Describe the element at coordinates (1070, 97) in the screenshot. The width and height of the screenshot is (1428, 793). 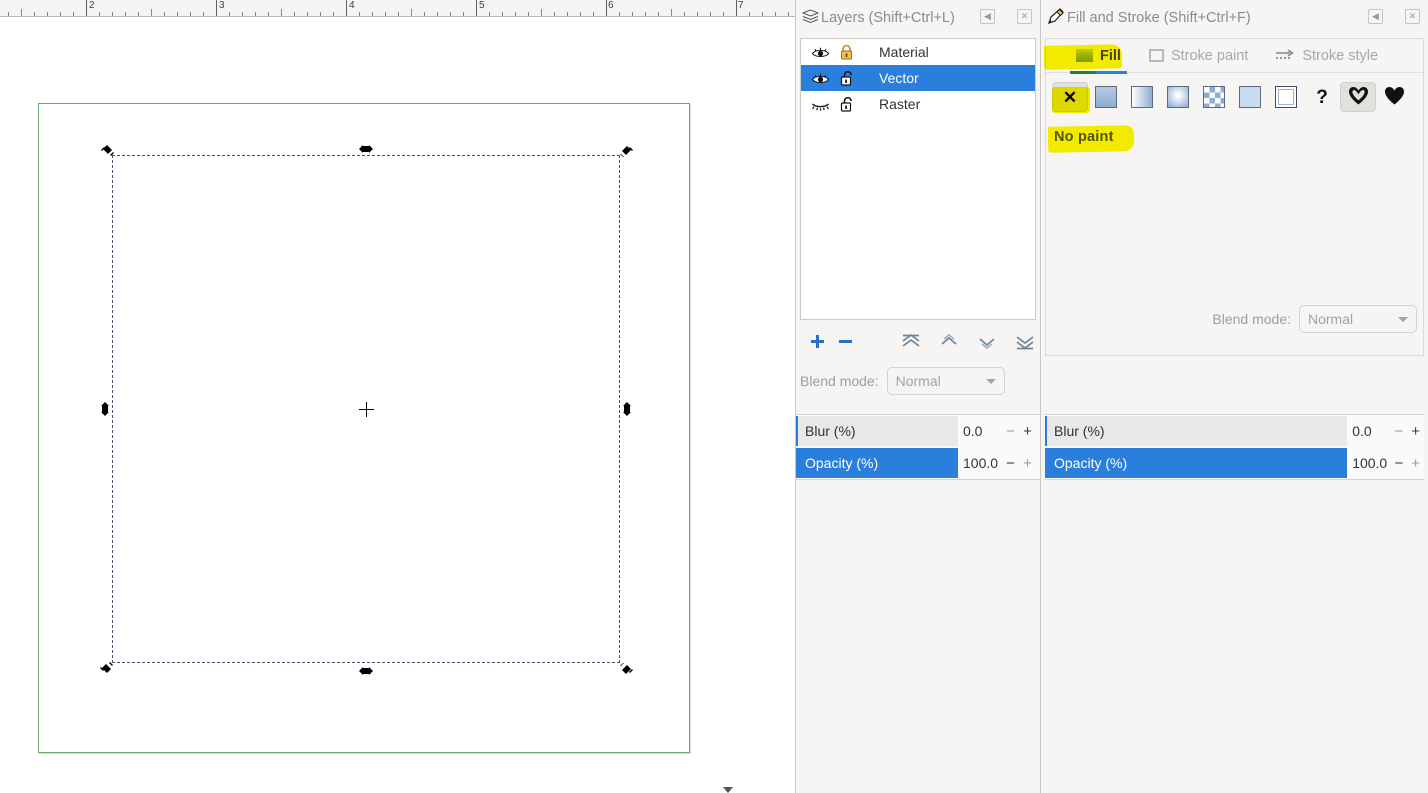
I see `no-paint-button: ✕` at that location.